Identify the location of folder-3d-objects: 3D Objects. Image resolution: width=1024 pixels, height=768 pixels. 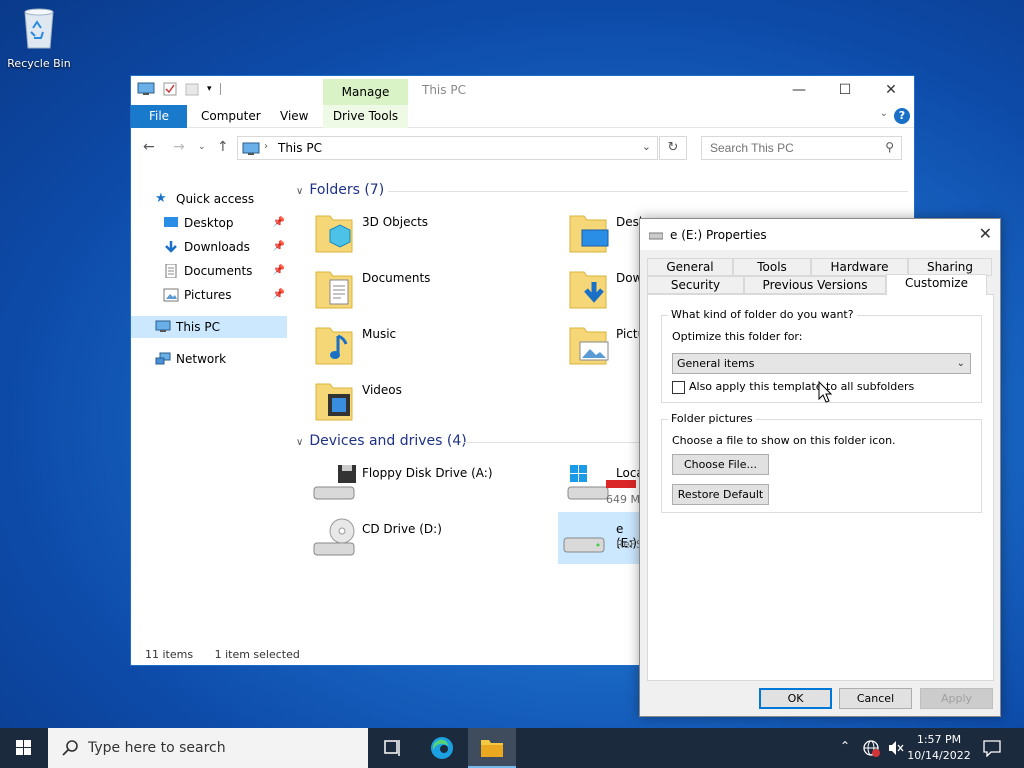
(419, 234).